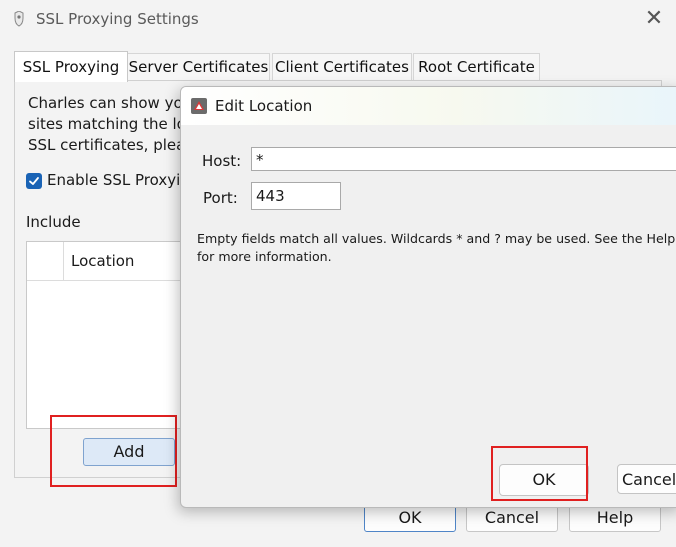 The image size is (676, 547). I want to click on ok-button-highlight-box, so click(539, 473).